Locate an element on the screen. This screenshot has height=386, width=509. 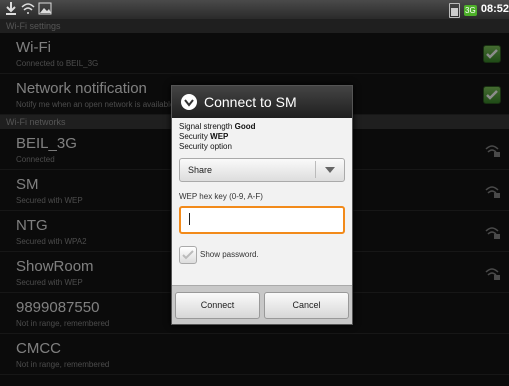
wifi-dialog-icon is located at coordinates (189, 102).